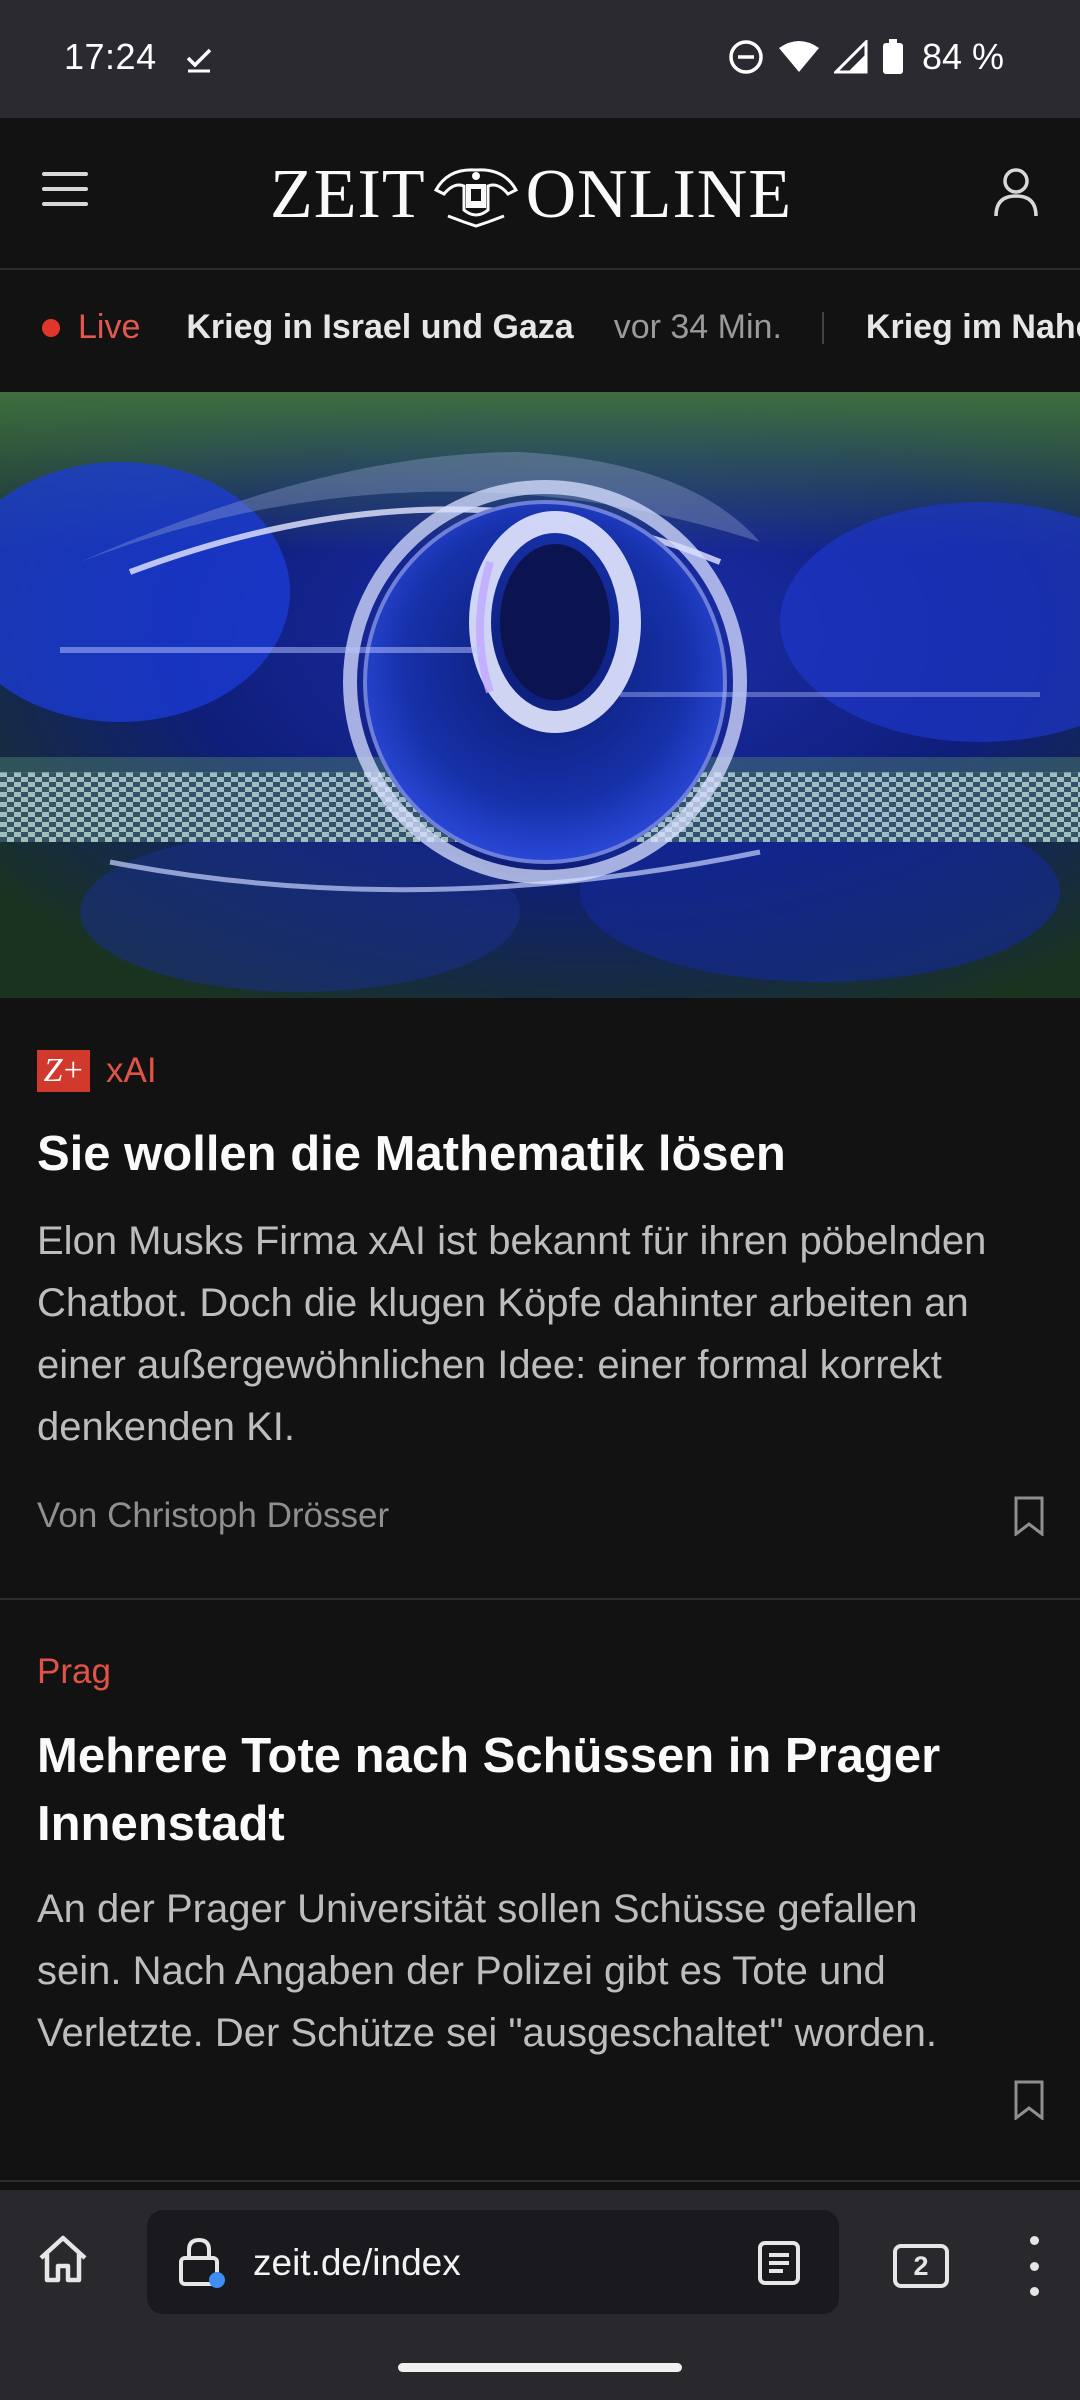  Describe the element at coordinates (779, 2263) in the screenshot. I see `reader-mode-icon` at that location.